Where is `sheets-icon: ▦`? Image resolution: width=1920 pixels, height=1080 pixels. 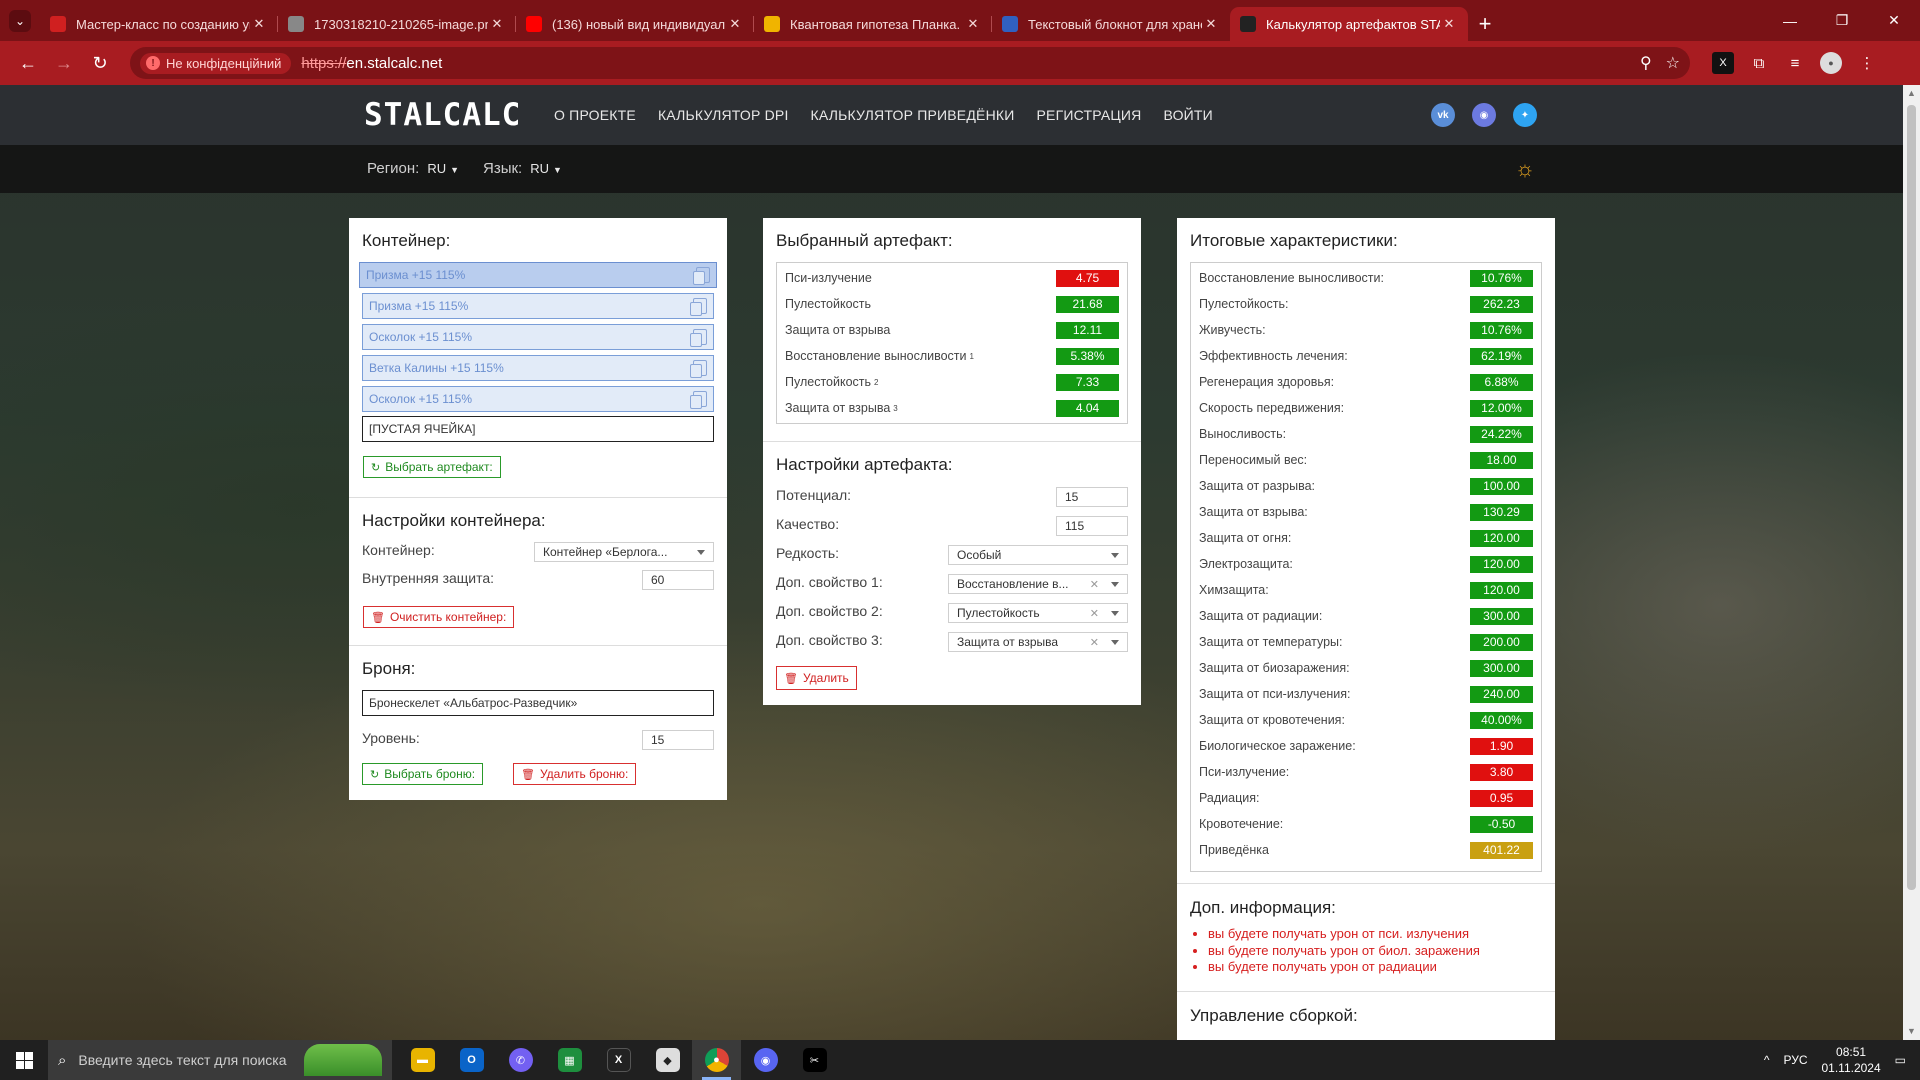
sheets-icon: ▦ is located at coordinates (569, 1060).